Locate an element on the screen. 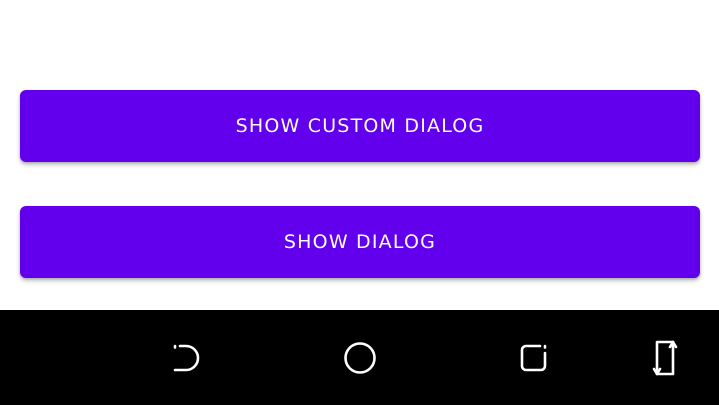 The image size is (719, 405). recents-button is located at coordinates (534, 358).